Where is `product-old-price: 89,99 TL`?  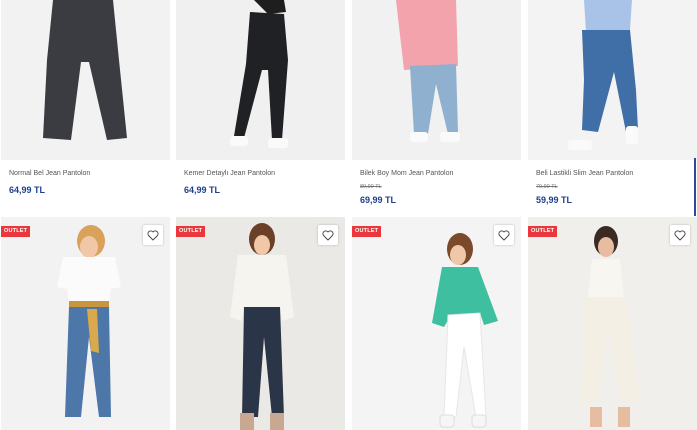 product-old-price: 89,99 TL is located at coordinates (371, 187).